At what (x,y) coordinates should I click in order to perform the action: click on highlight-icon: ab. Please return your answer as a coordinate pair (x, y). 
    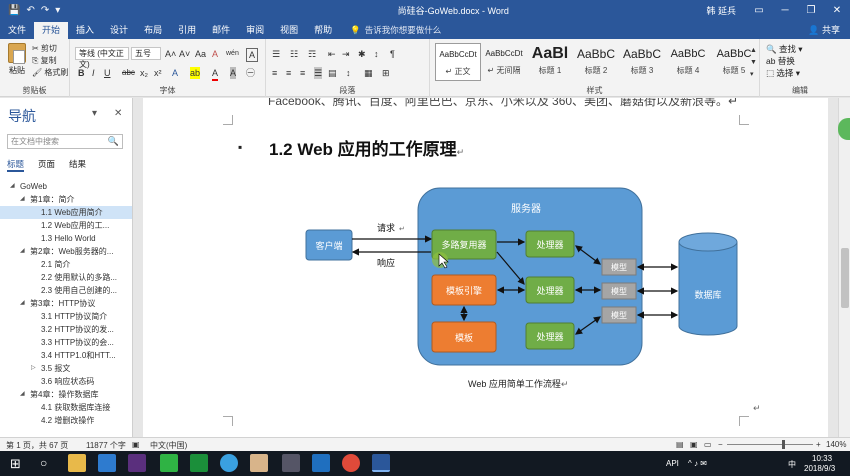
    Looking at the image, I should click on (195, 73).